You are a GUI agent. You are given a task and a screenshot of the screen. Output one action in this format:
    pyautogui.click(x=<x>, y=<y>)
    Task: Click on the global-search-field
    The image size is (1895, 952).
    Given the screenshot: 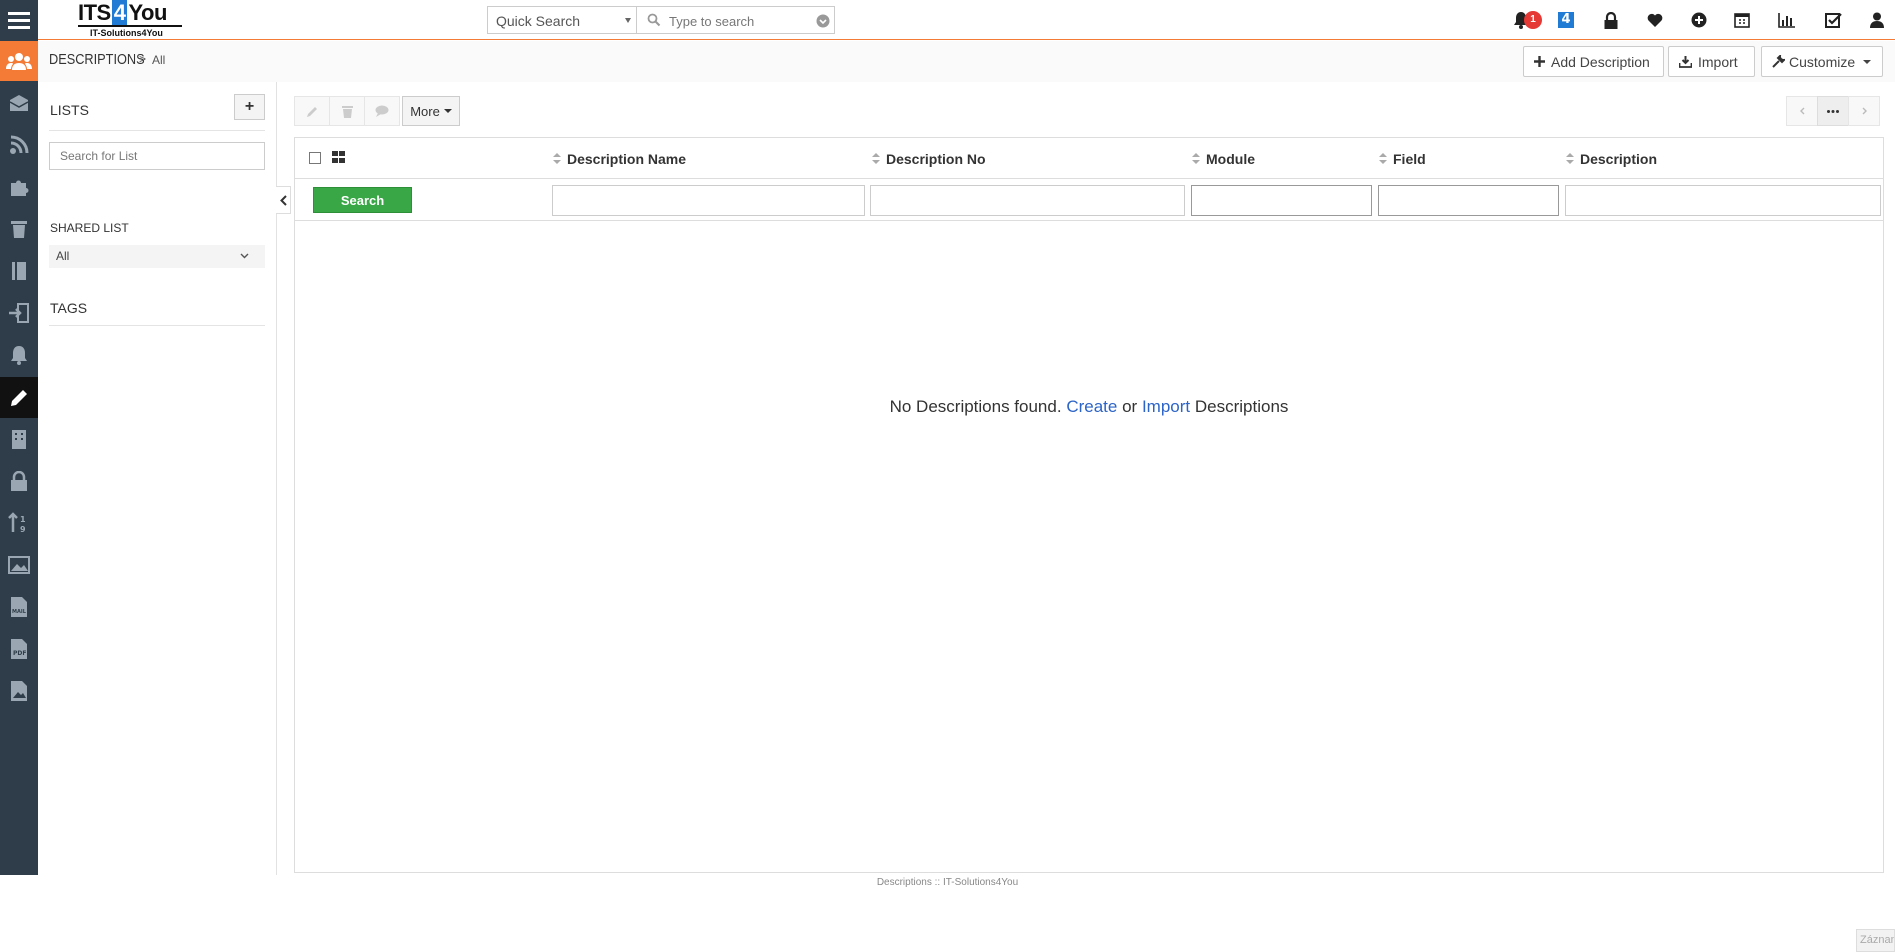 What is the action you would take?
    pyautogui.click(x=736, y=20)
    